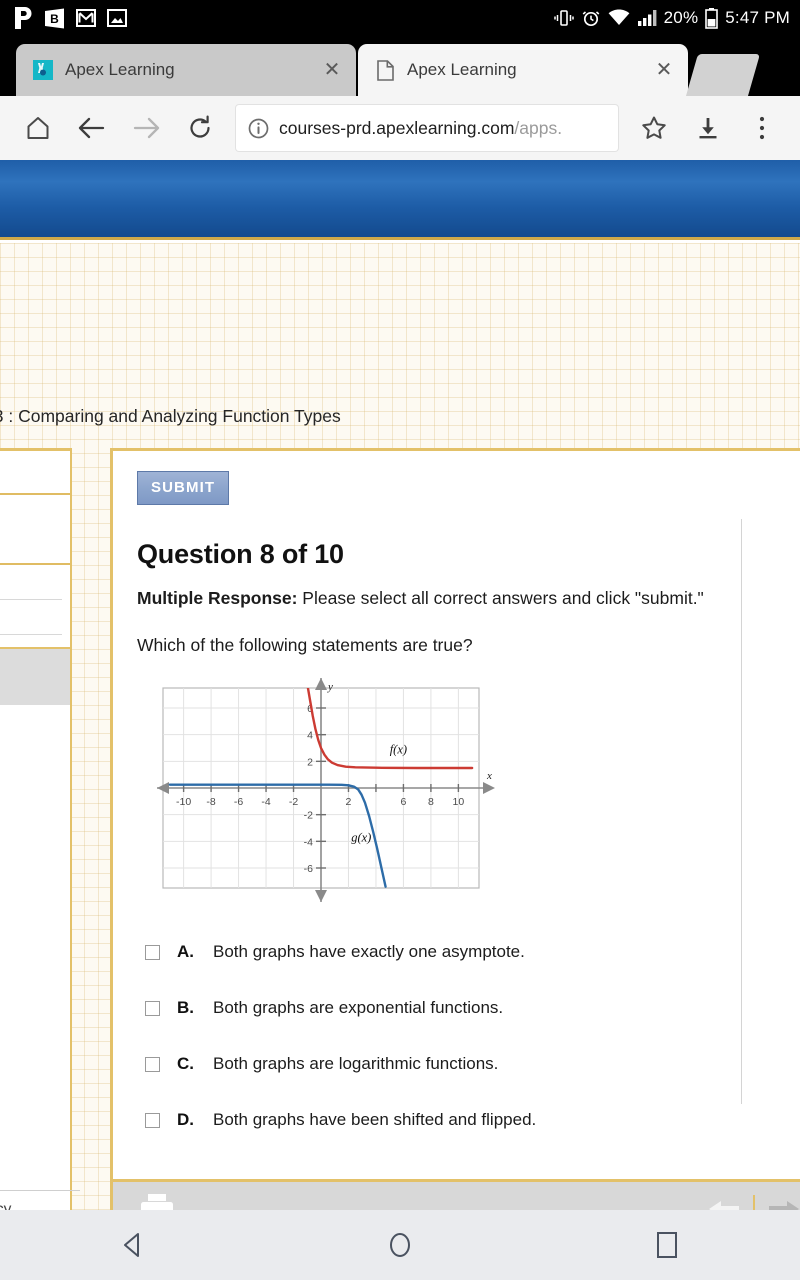 The height and width of the screenshot is (1280, 800). What do you see at coordinates (200, 128) in the screenshot?
I see `reload-icon` at bounding box center [200, 128].